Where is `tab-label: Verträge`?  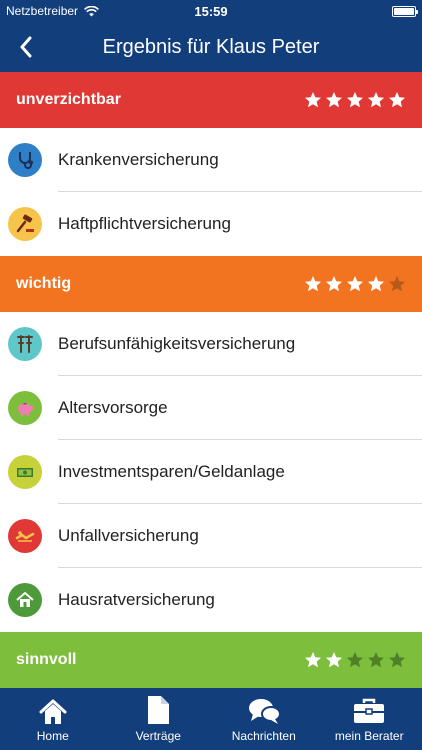 tab-label: Verträge is located at coordinates (158, 736).